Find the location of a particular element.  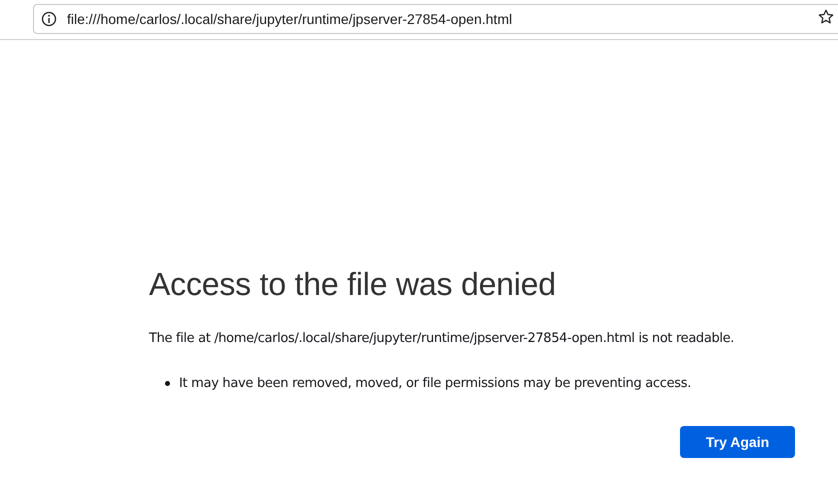

reason-text: It may have been removed, moved, or file permissions may be preventing access. is located at coordinates (435, 383).